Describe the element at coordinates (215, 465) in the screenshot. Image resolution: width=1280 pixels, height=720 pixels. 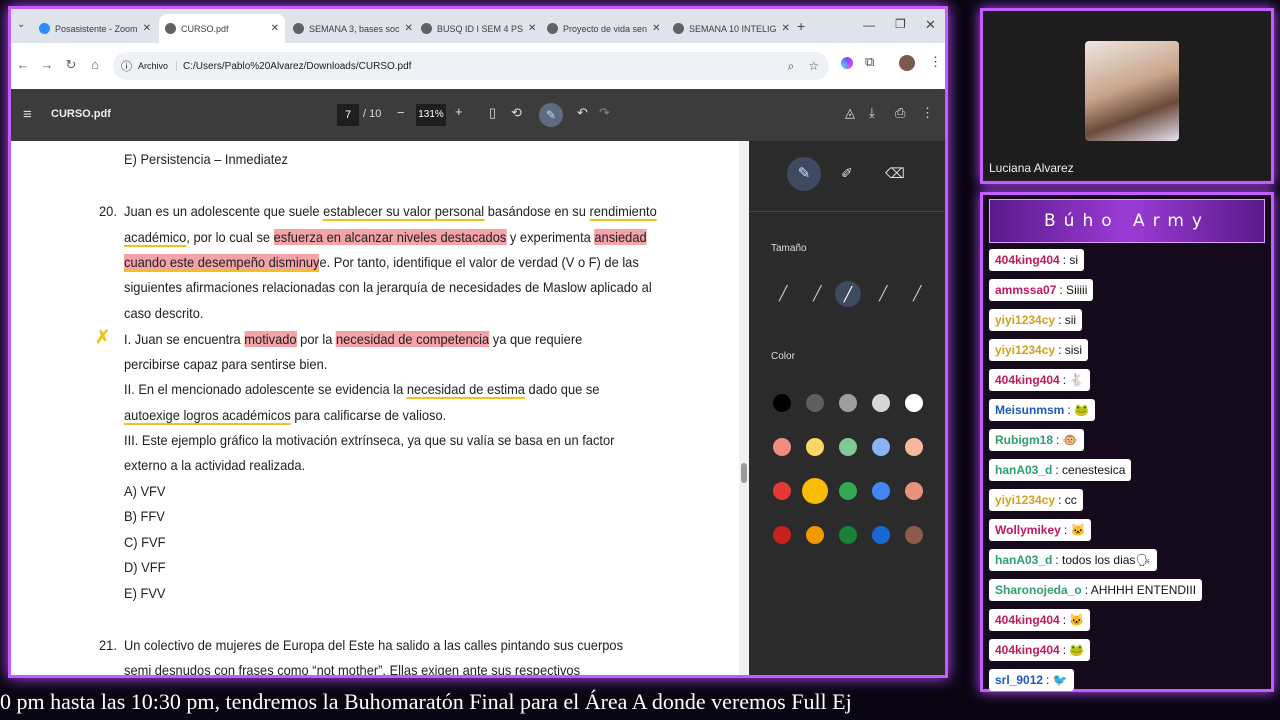
I see `statement-line: externo a la actividad realizada.` at that location.